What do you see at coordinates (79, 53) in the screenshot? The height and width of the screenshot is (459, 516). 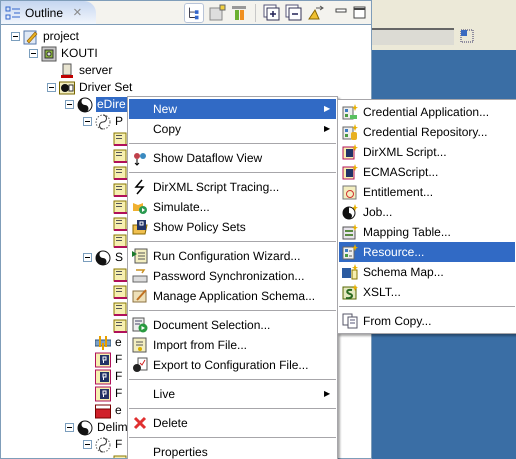 I see `tree-item: KOUTI` at bounding box center [79, 53].